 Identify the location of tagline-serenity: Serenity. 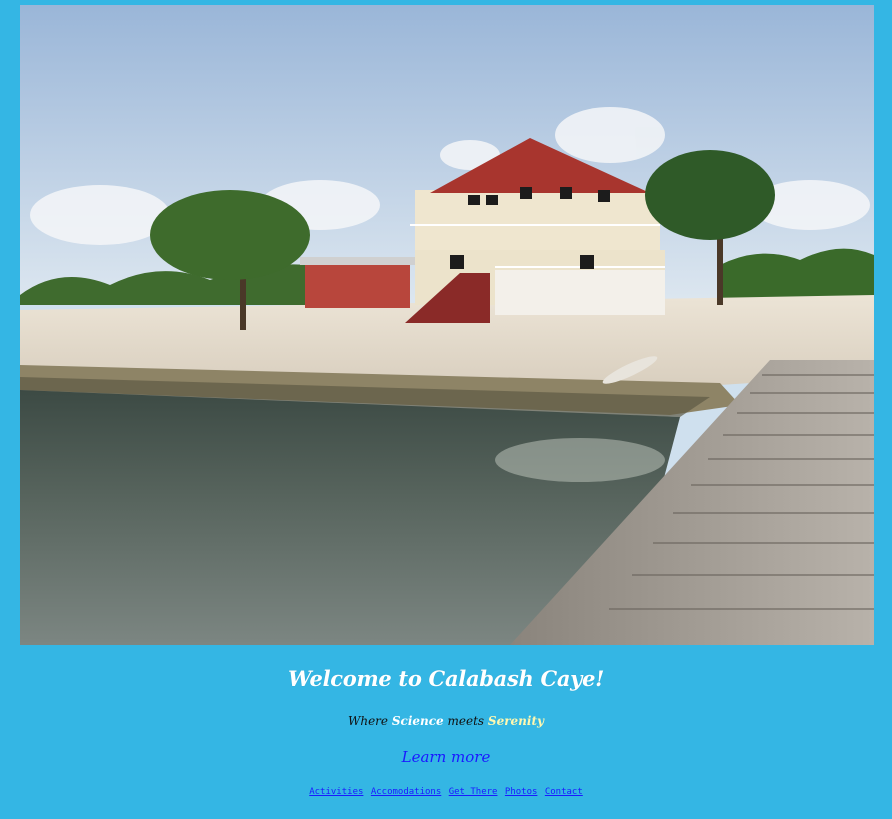
(515, 721).